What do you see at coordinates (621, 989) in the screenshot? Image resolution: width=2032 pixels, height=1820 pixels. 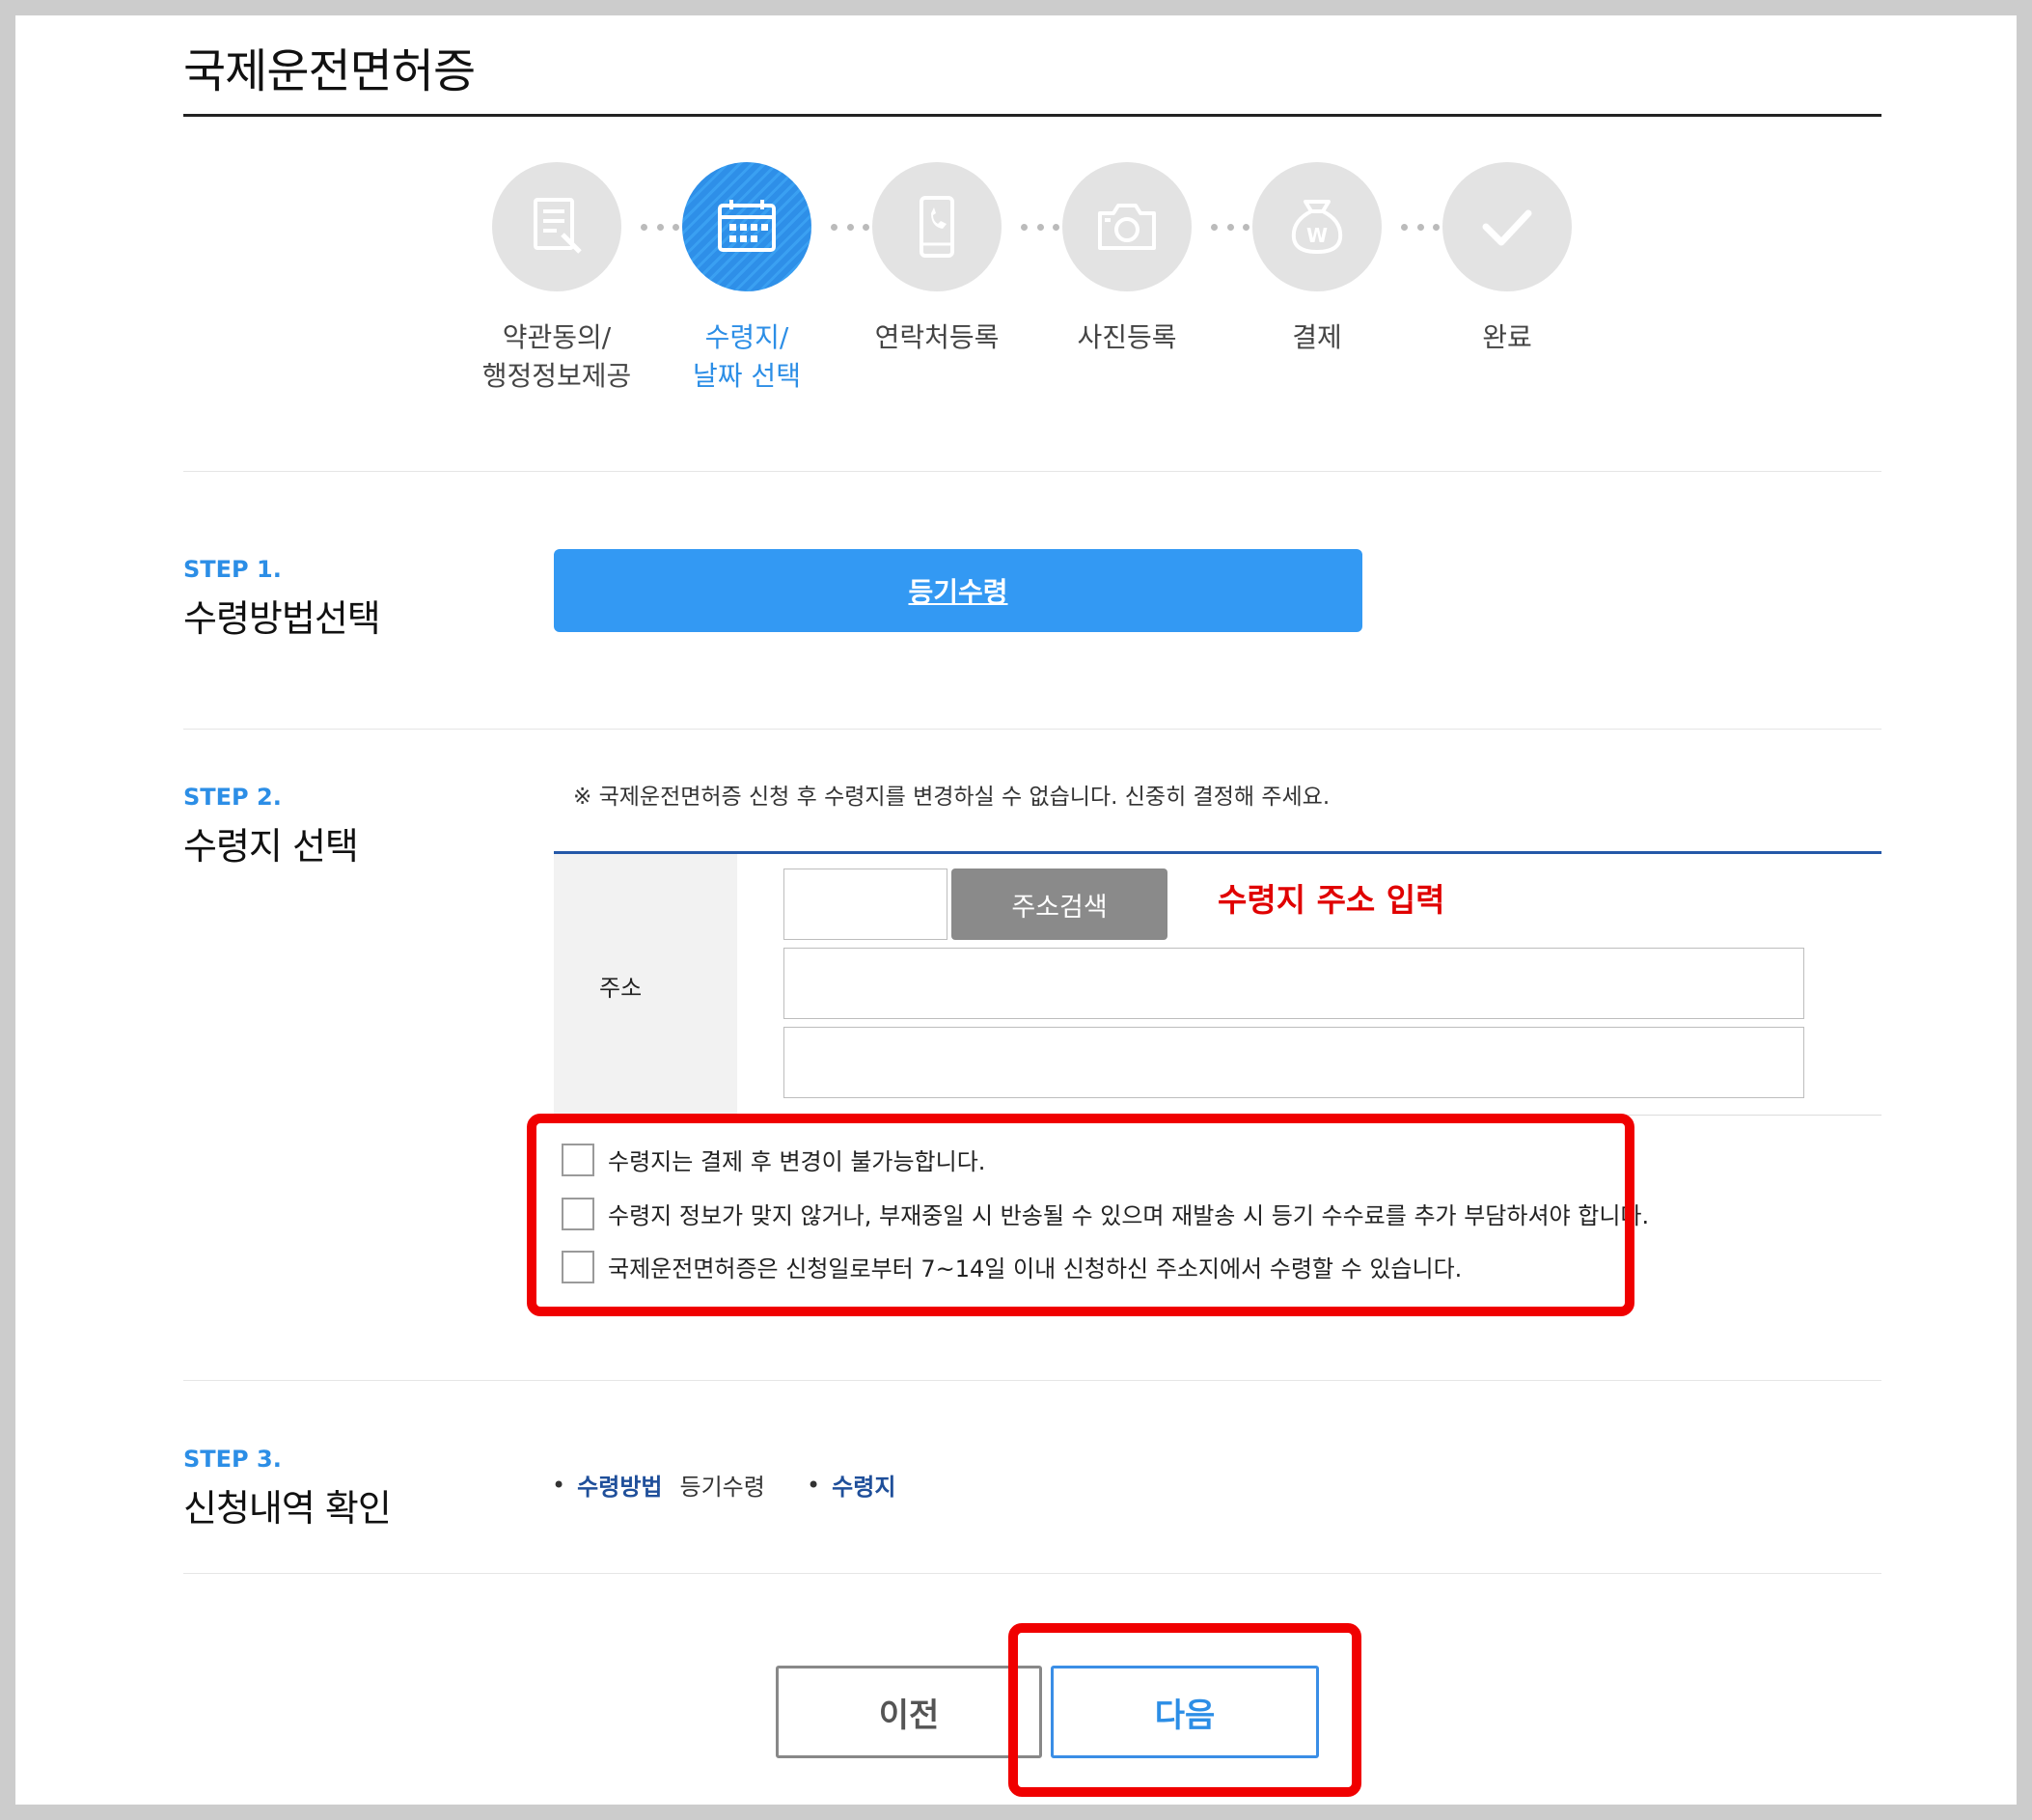 I see `address-label: 주소` at bounding box center [621, 989].